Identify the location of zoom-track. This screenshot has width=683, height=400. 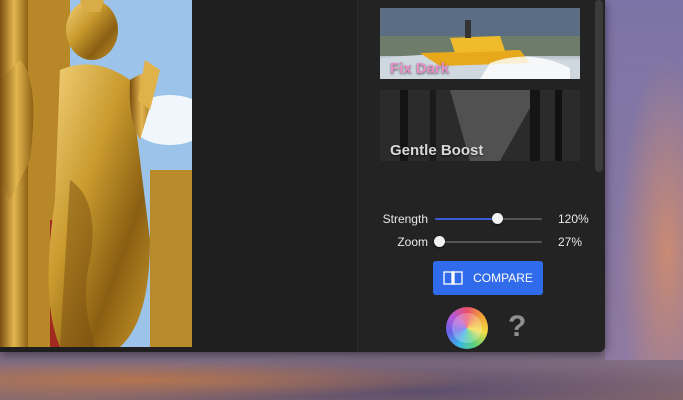
(488, 241).